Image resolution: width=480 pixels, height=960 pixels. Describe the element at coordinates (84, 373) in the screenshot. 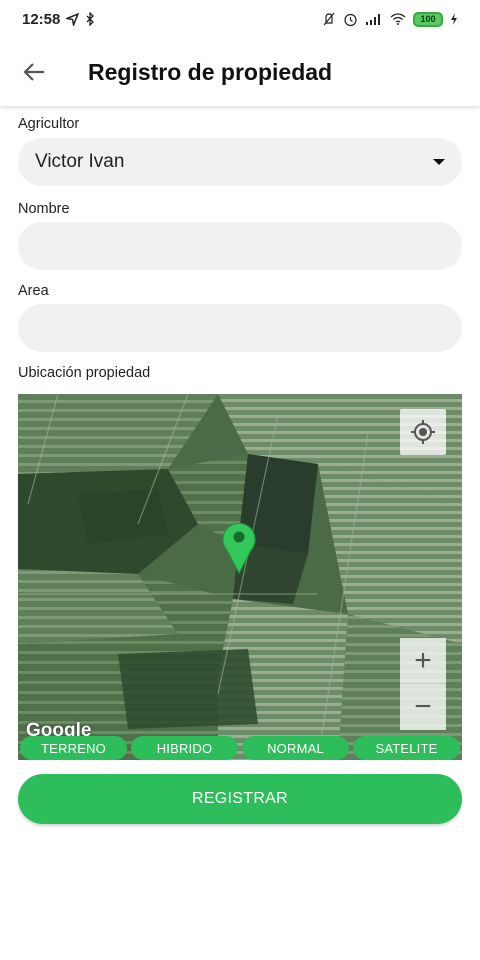

I see `location-label: Ubicación propiedad` at that location.